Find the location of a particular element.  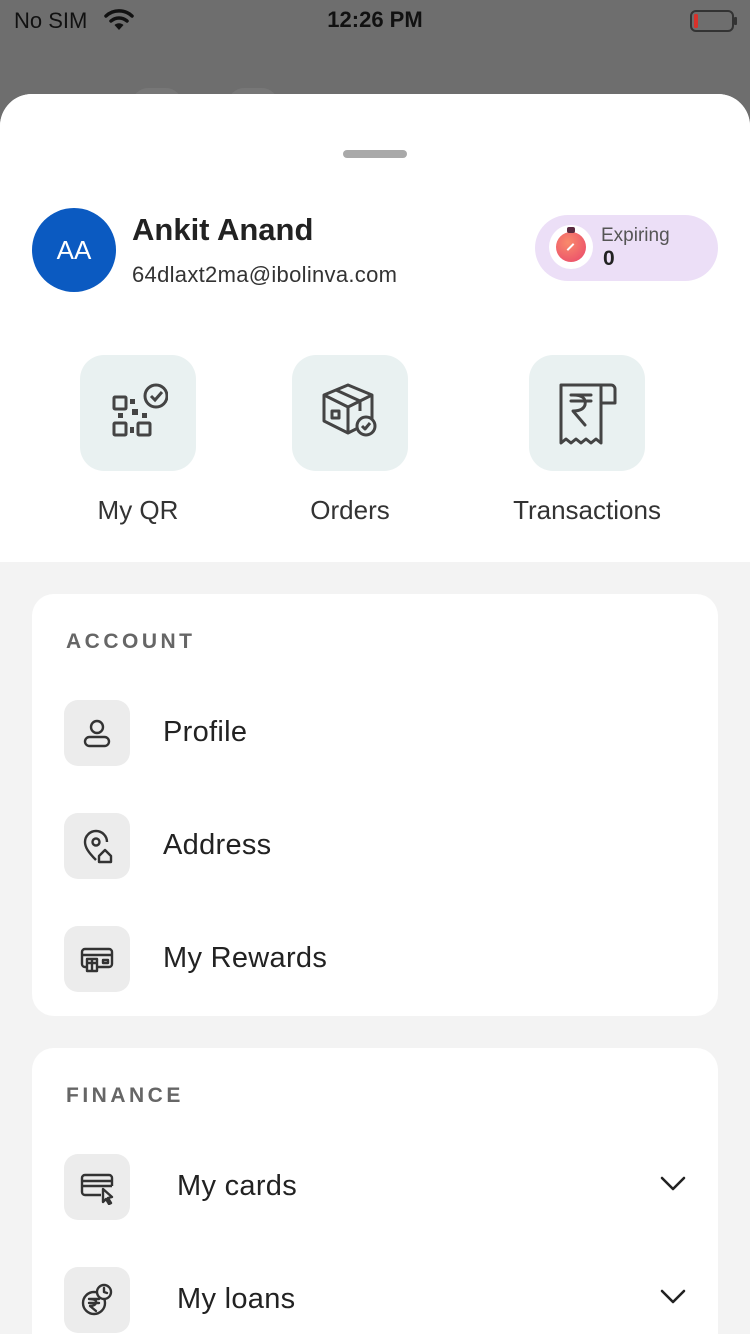

transactions-tile is located at coordinates (587, 413).